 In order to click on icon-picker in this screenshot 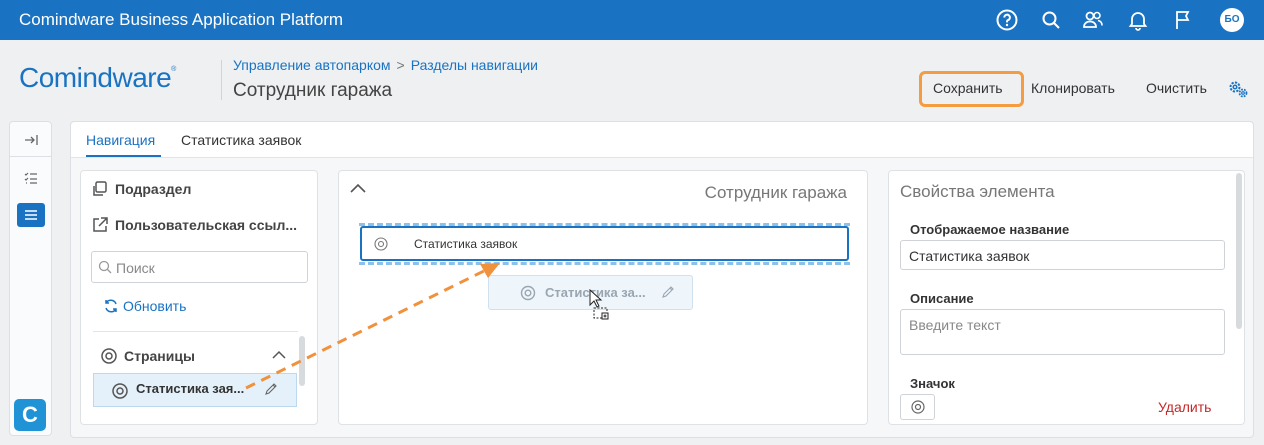, I will do `click(917, 407)`.